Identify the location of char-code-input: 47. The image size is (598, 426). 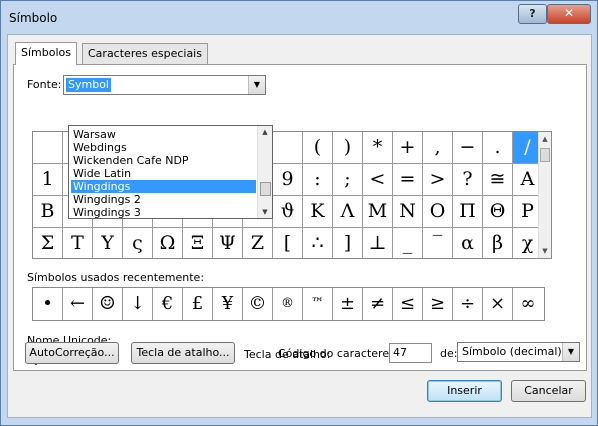
(410, 353).